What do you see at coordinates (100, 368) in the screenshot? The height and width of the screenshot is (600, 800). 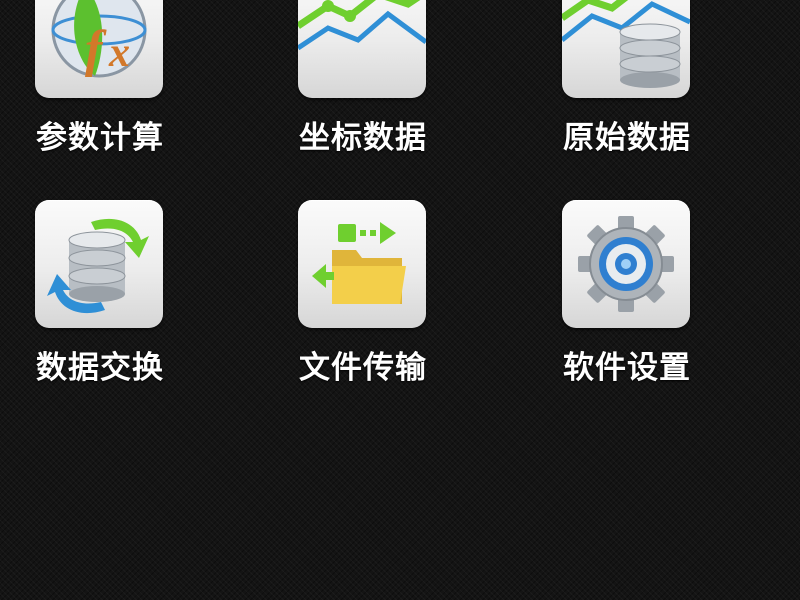 I see `app-data-exchange-label: 数据交换` at bounding box center [100, 368].